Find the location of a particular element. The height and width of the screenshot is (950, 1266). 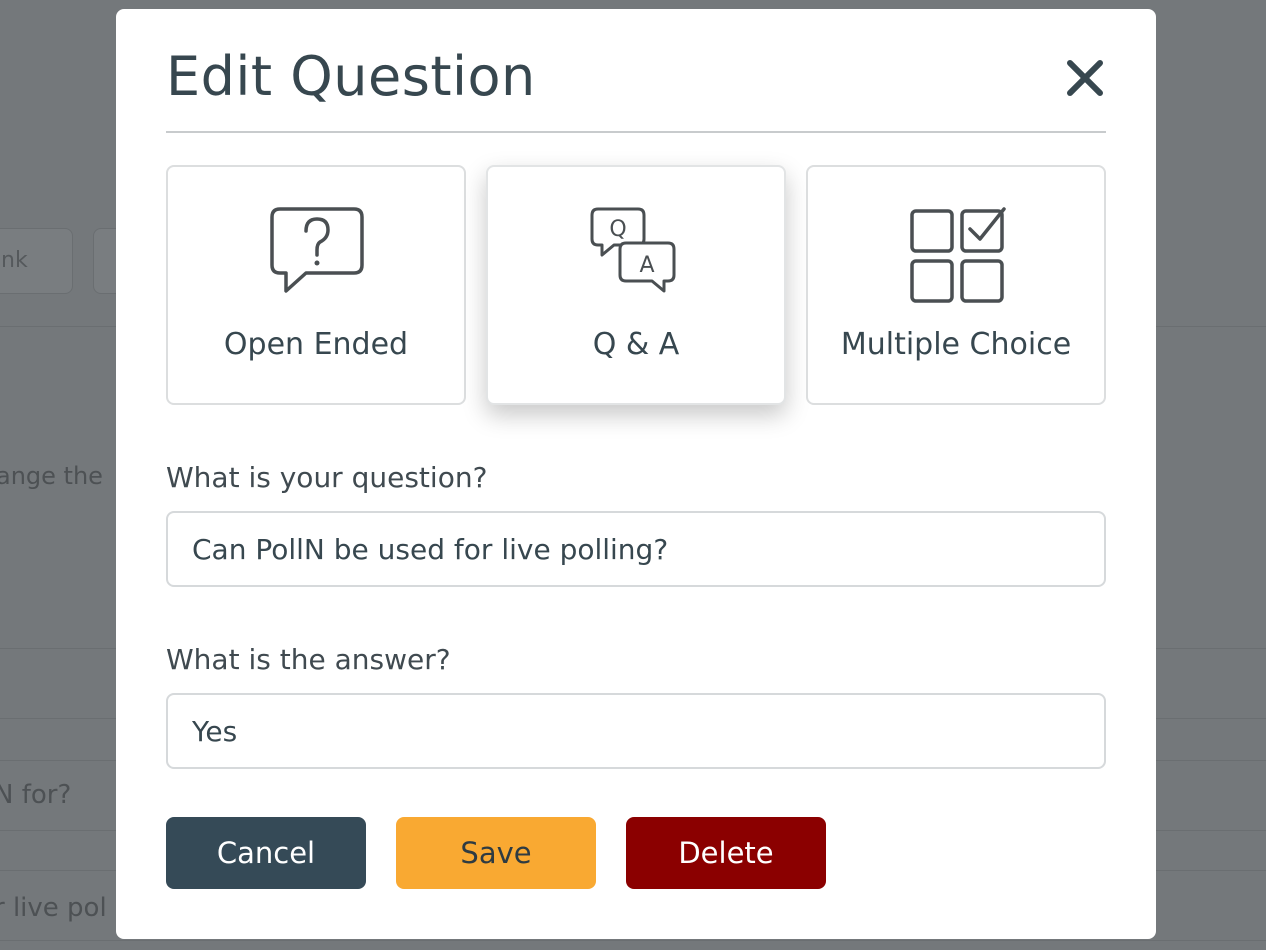

delete-button: Delete is located at coordinates (726, 853).